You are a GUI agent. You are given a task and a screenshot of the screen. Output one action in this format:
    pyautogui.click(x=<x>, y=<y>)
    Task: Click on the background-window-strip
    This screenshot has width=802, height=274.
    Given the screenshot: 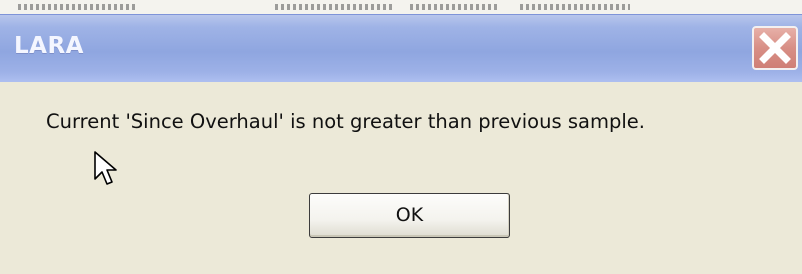 What is the action you would take?
    pyautogui.click(x=401, y=7)
    